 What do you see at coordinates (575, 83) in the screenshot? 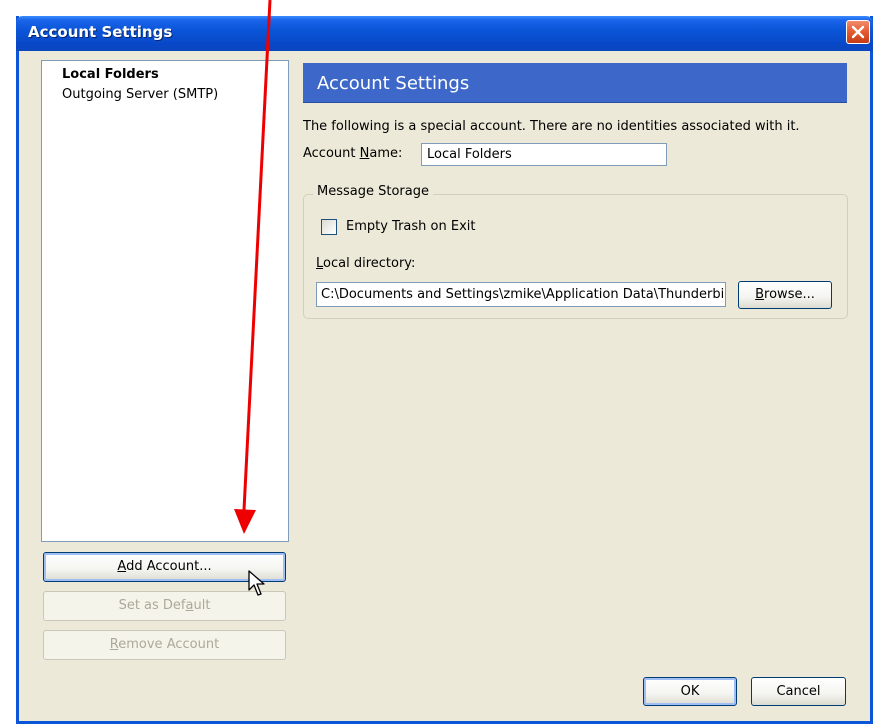
I see `panel-header: Account Settings` at bounding box center [575, 83].